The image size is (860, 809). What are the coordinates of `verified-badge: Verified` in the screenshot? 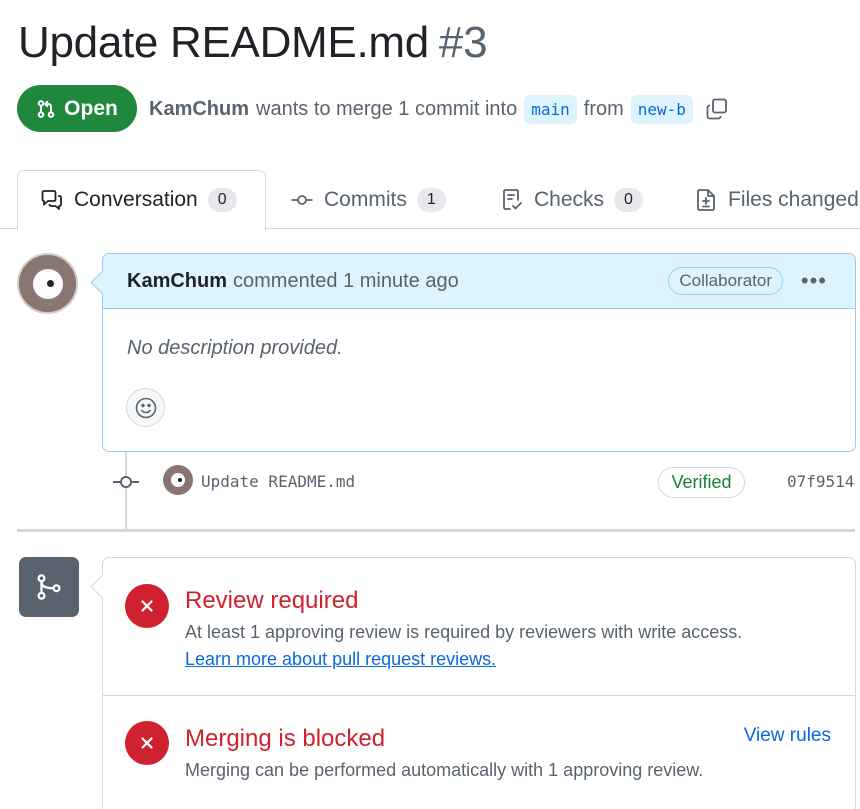 It's located at (701, 482).